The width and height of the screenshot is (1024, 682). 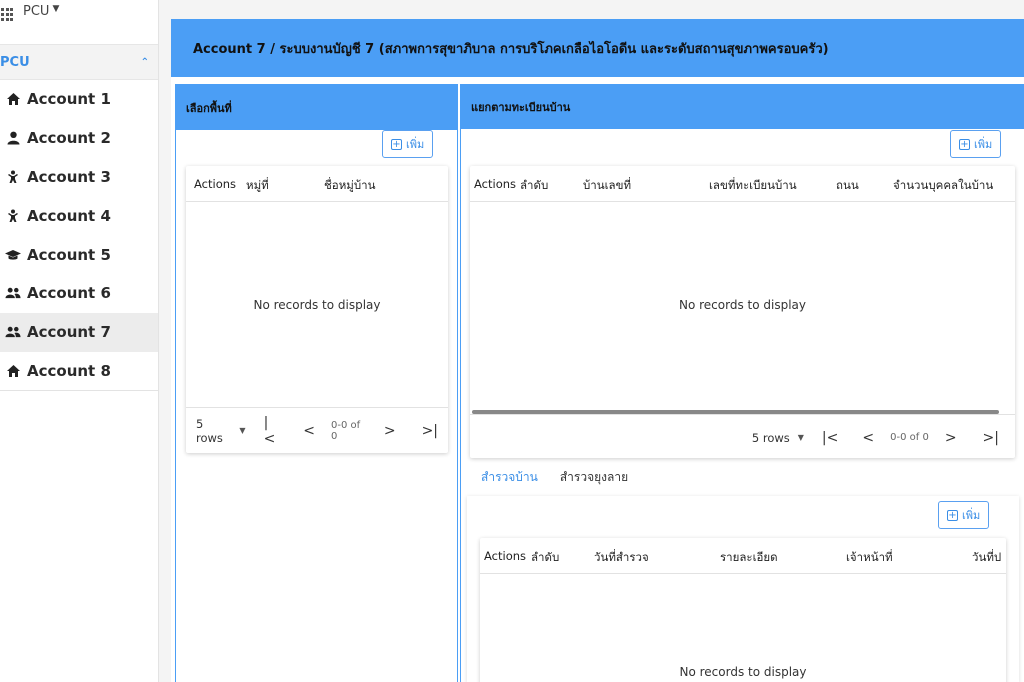 I want to click on column-header-survey-date: วันที่สำรวจ, so click(x=621, y=558).